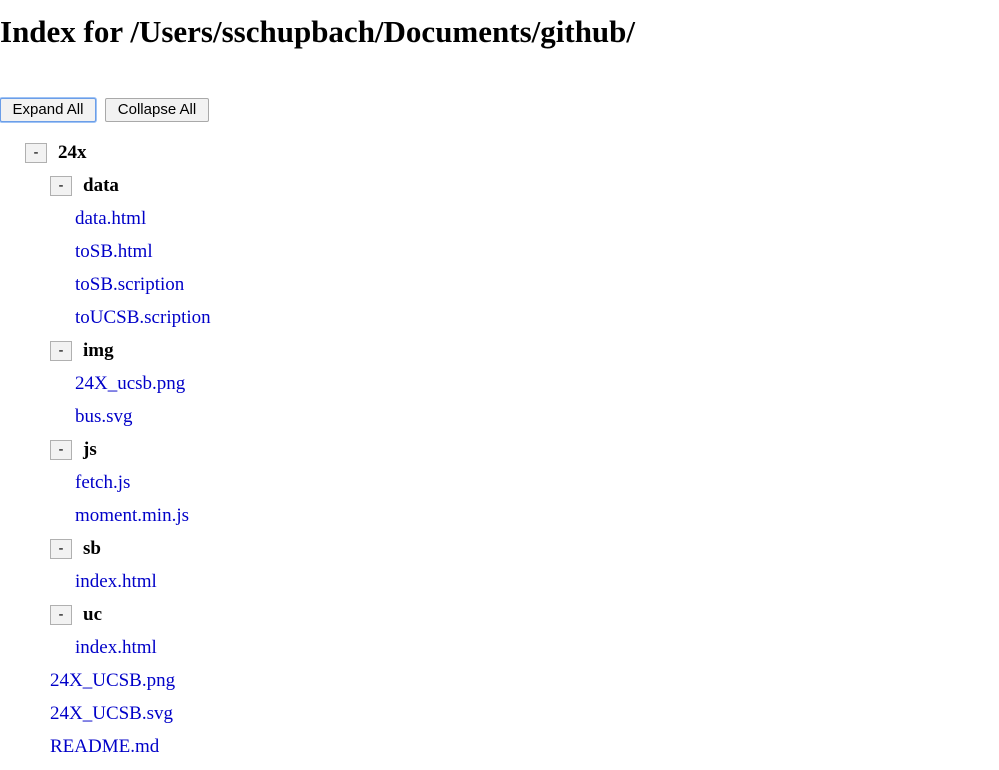  Describe the element at coordinates (75, 549) in the screenshot. I see `folder-row: - sb` at that location.